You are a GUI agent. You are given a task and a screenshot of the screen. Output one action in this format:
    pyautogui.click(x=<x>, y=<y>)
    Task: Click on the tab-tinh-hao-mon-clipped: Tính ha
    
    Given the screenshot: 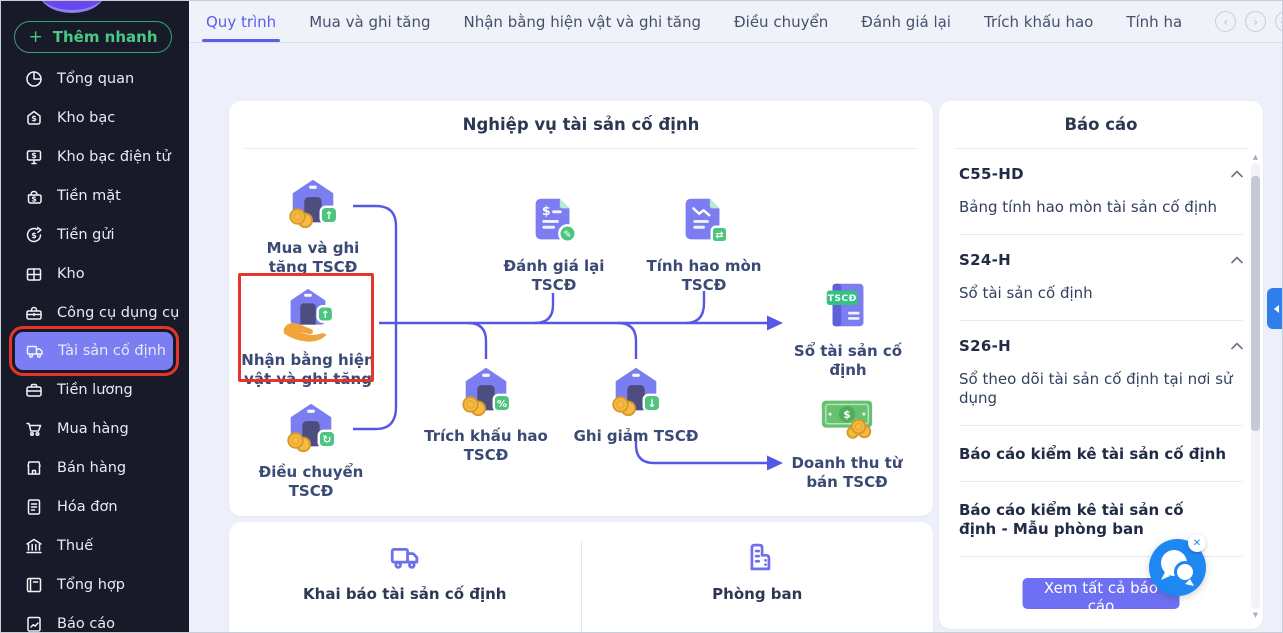 What is the action you would take?
    pyautogui.click(x=1154, y=21)
    